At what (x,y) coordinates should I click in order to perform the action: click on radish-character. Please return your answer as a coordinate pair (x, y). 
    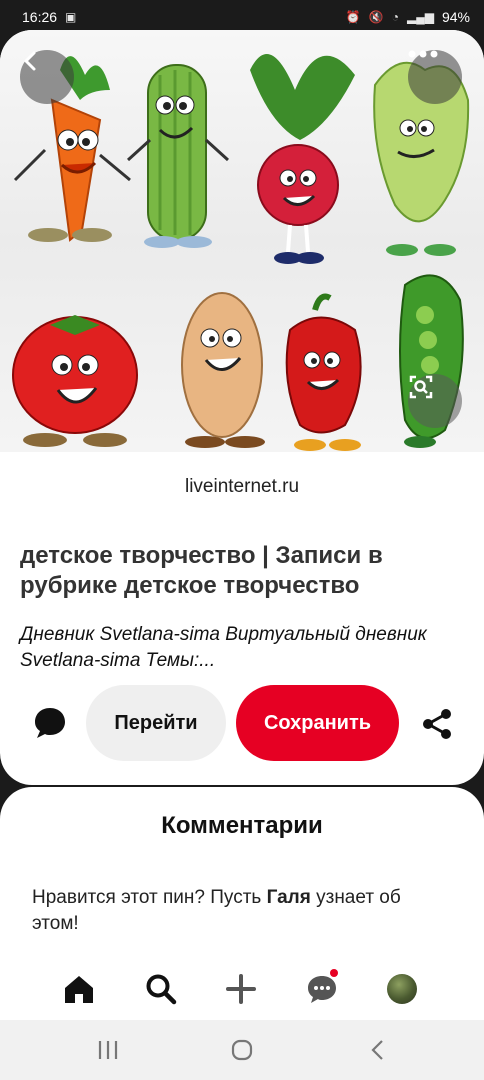
    Looking at the image, I should click on (302, 159).